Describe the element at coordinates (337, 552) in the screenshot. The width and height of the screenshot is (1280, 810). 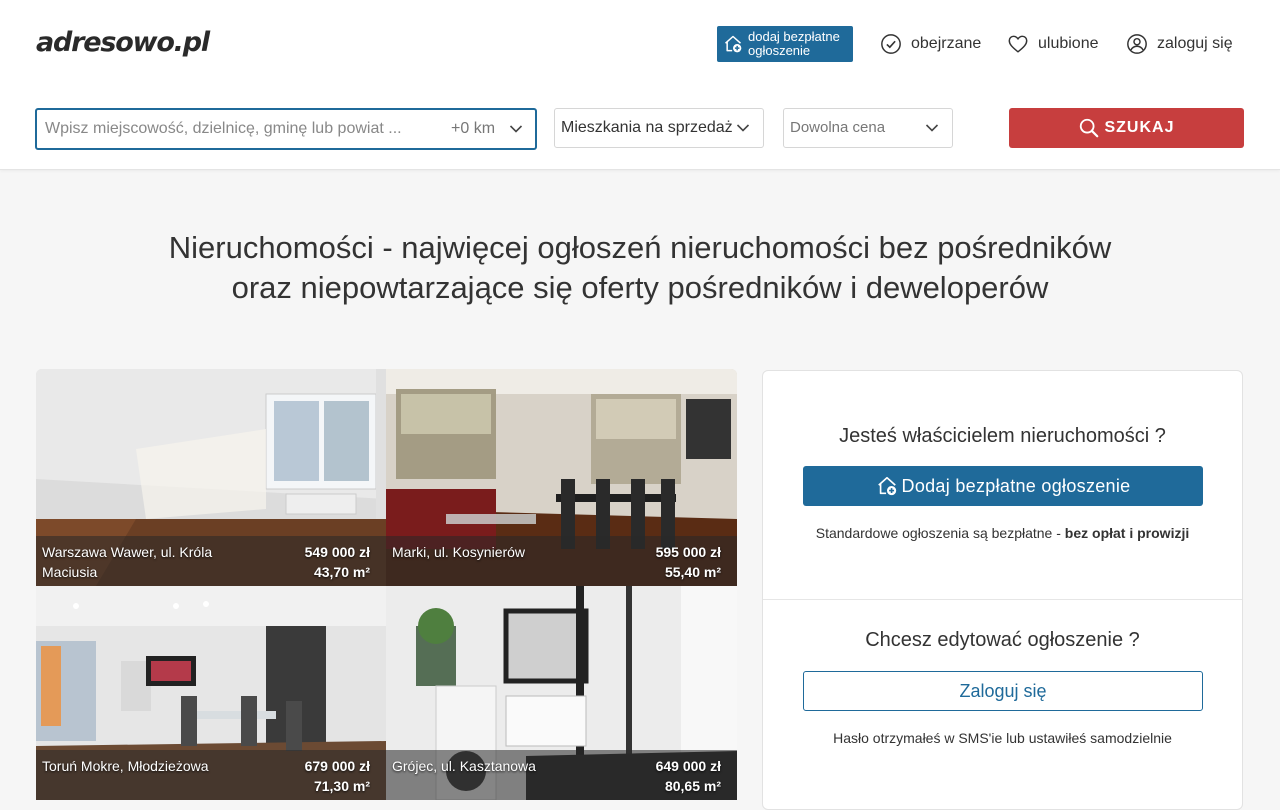
I see `listing-price: 549 000 zł` at that location.